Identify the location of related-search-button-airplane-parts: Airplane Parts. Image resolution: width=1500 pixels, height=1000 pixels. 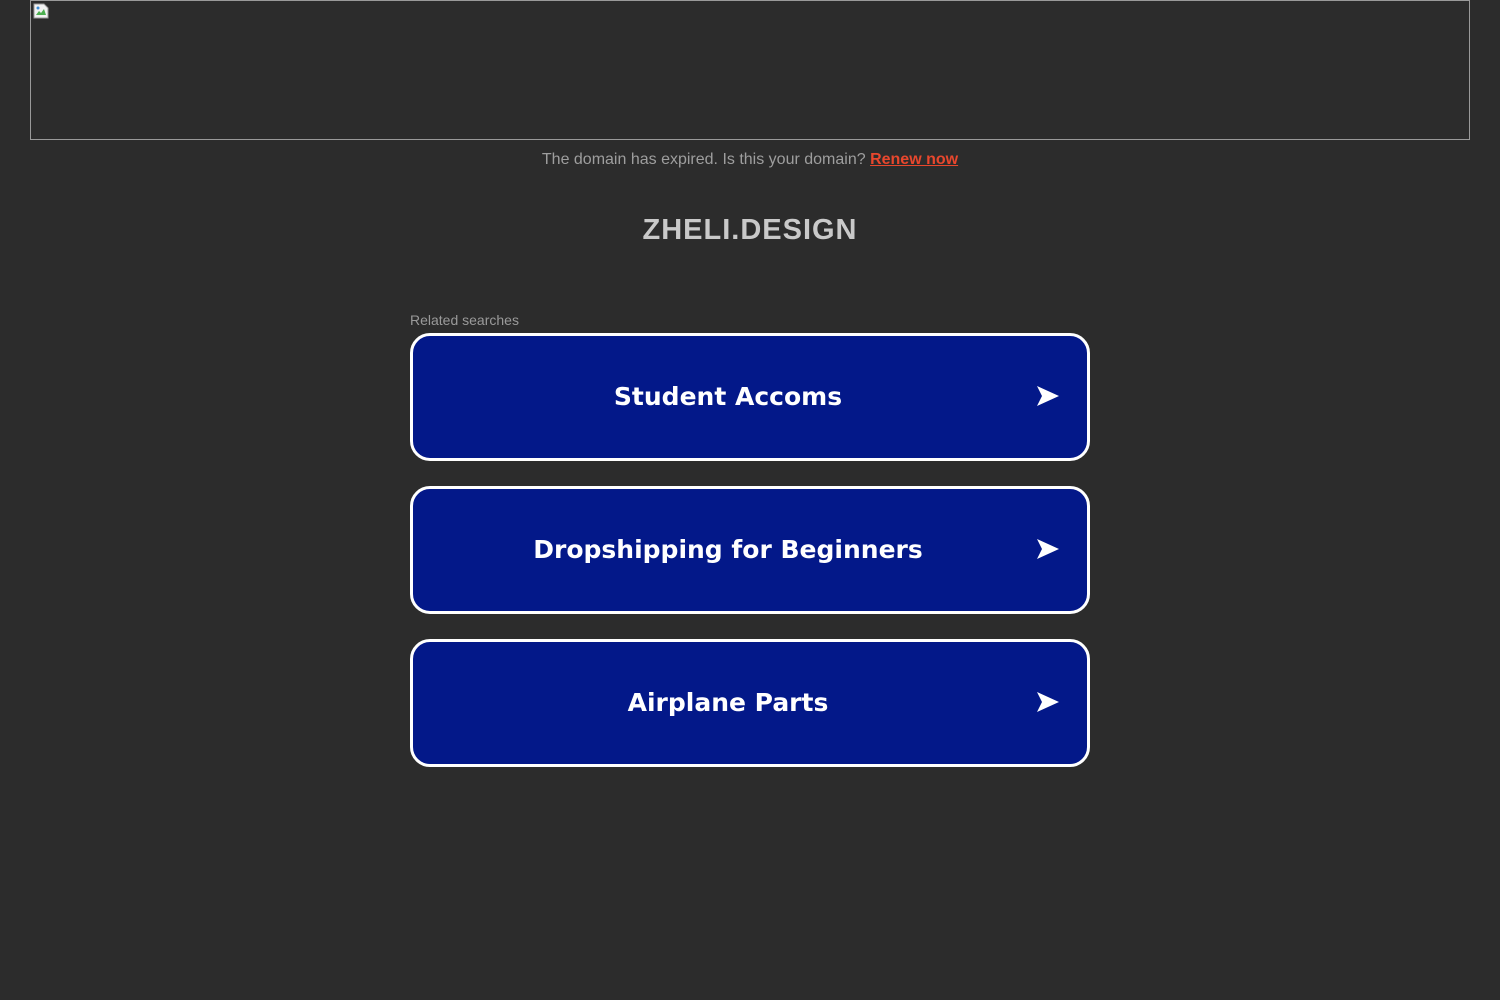
(750, 703).